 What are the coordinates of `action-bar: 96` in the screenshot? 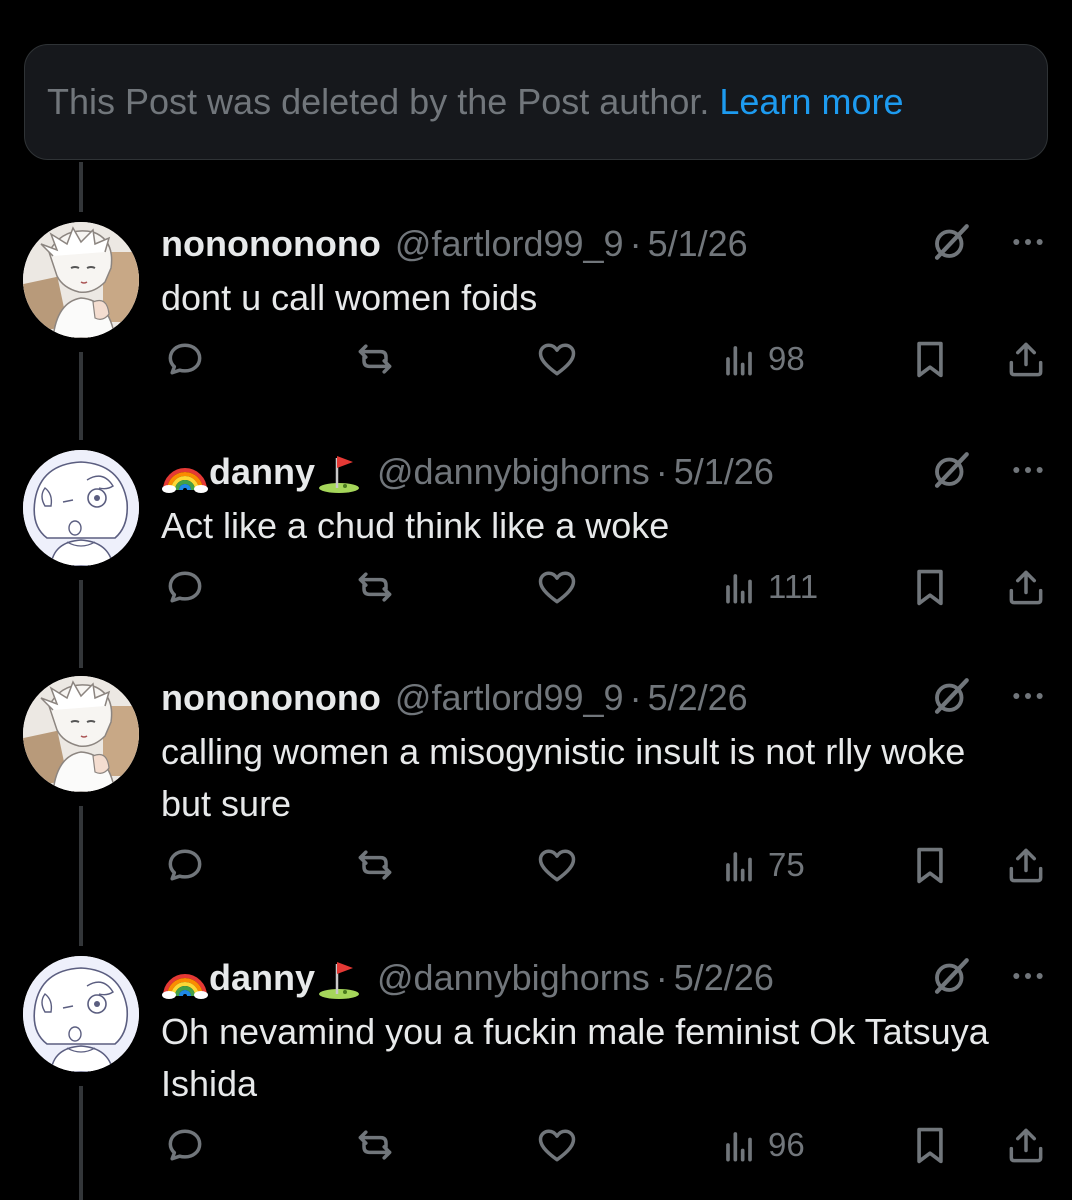 It's located at (536, 1145).